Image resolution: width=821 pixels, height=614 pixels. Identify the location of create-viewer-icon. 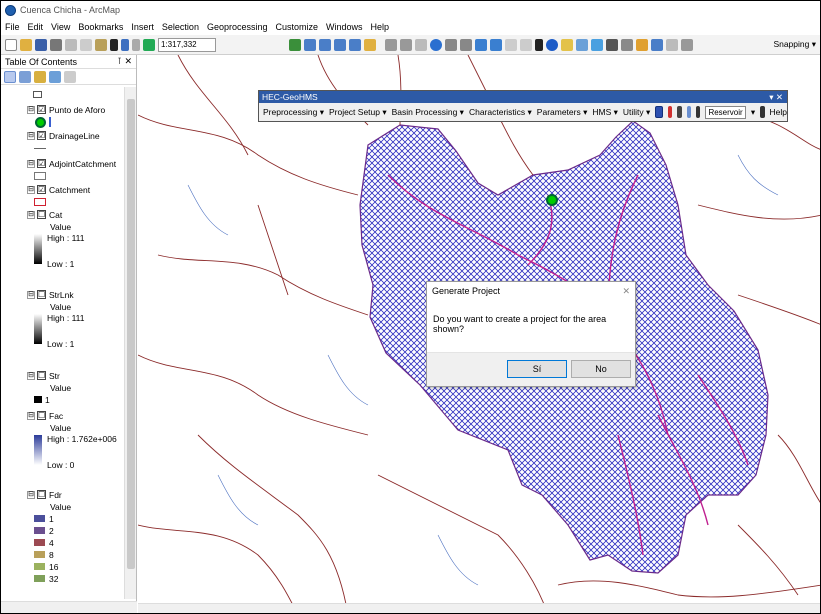
(672, 44).